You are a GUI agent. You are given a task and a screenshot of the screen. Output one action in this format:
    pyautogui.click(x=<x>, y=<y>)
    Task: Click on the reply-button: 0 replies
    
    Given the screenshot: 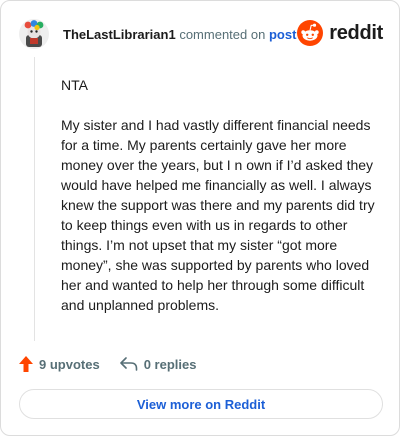 What is the action you would take?
    pyautogui.click(x=158, y=364)
    